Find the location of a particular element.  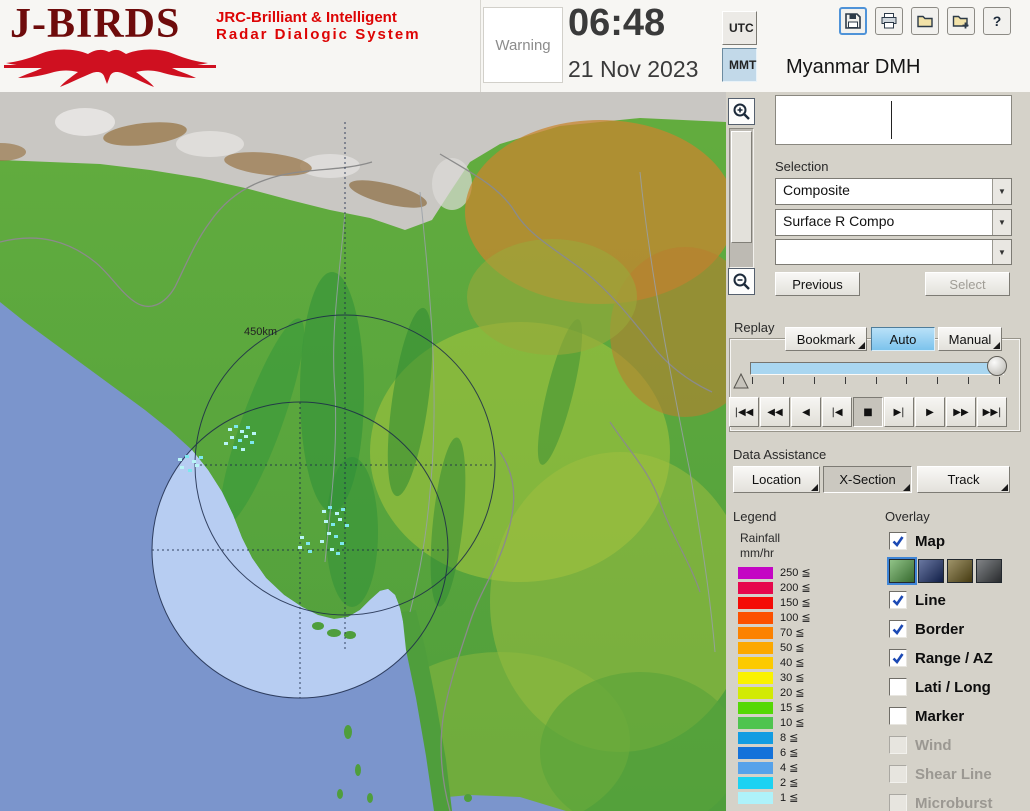

toolbar: ? is located at coordinates (925, 21).